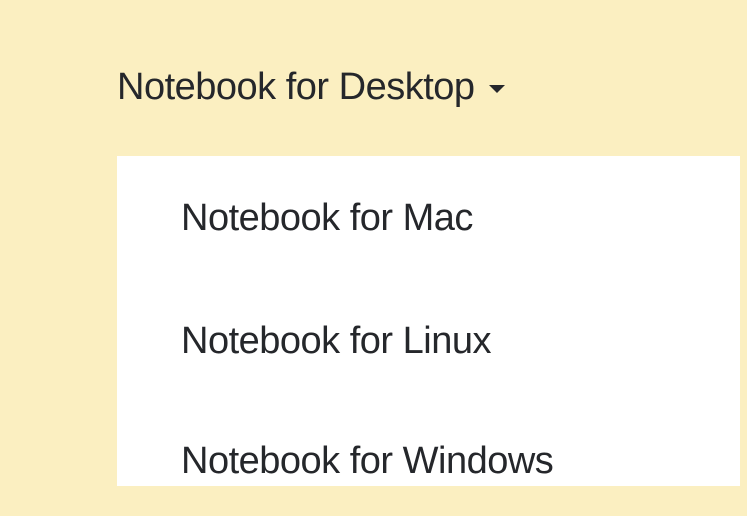 Image resolution: width=747 pixels, height=516 pixels. I want to click on menu-item-mac: Notebook for Mac, so click(327, 218).